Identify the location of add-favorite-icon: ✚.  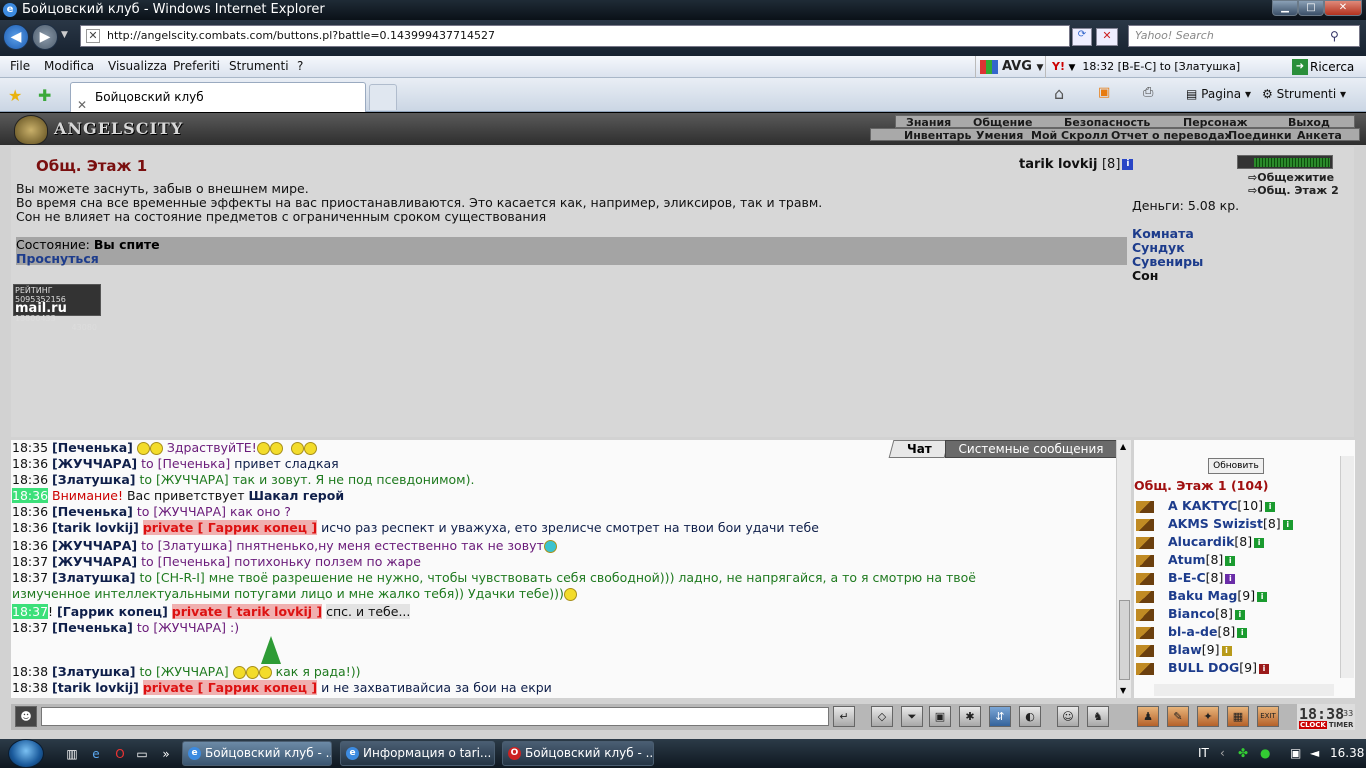
(44, 95).